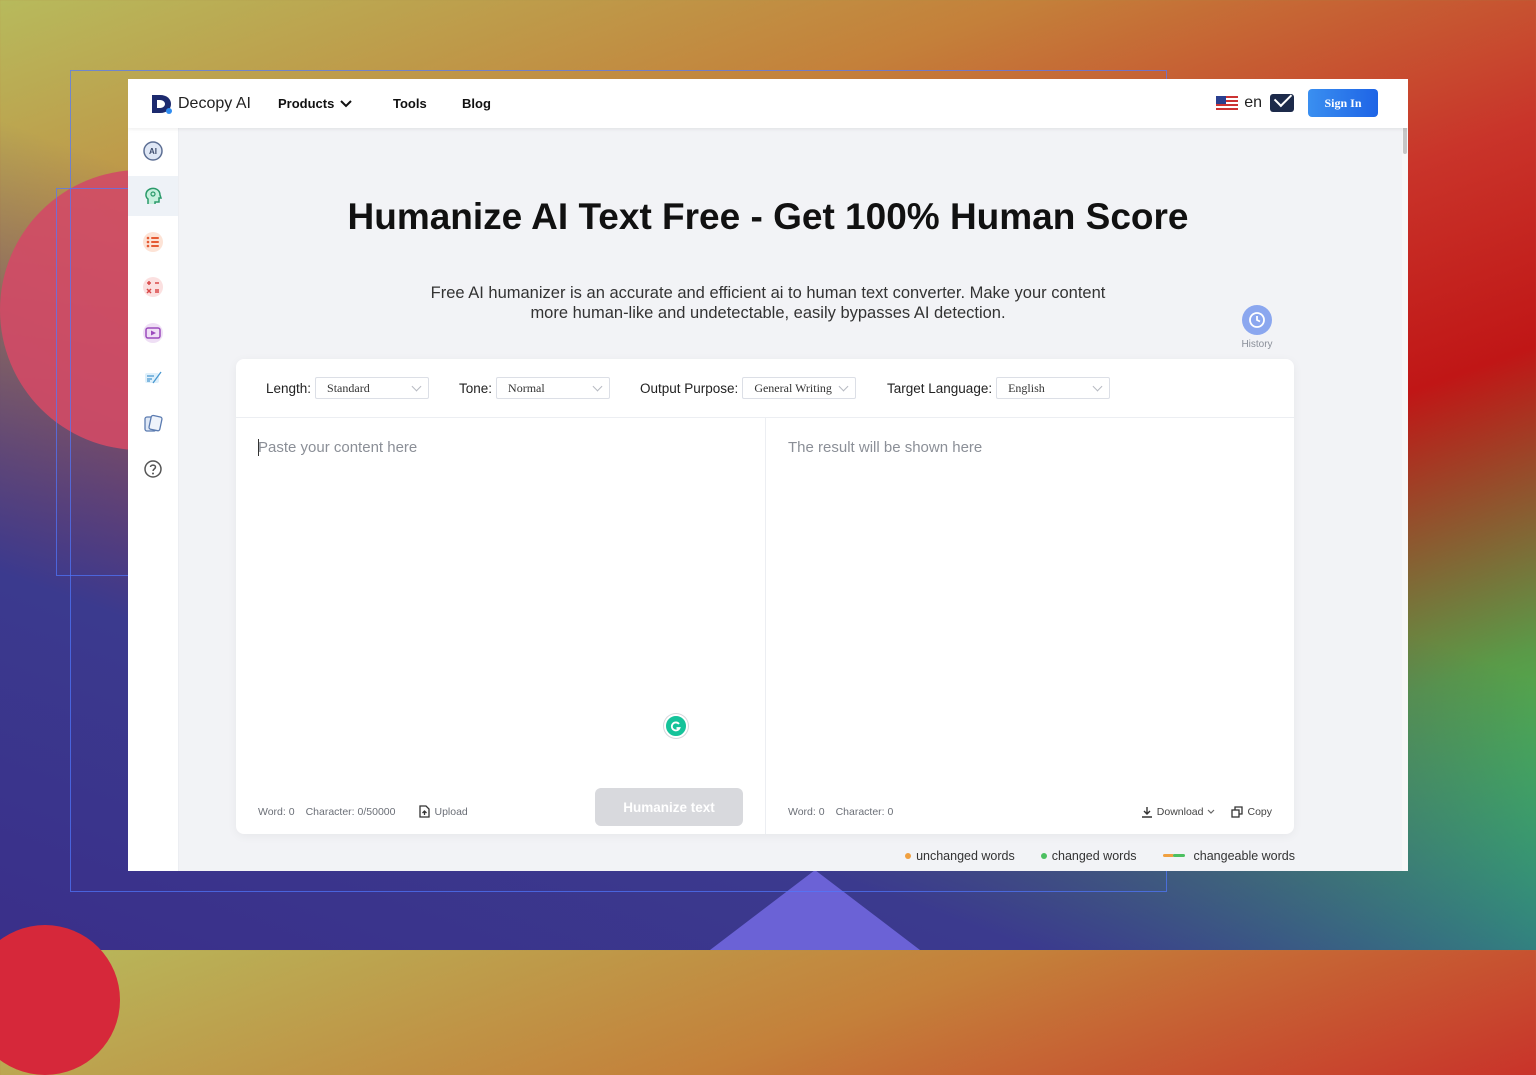  Describe the element at coordinates (1244, 856) in the screenshot. I see `legend-changeable-label: changeable words` at that location.